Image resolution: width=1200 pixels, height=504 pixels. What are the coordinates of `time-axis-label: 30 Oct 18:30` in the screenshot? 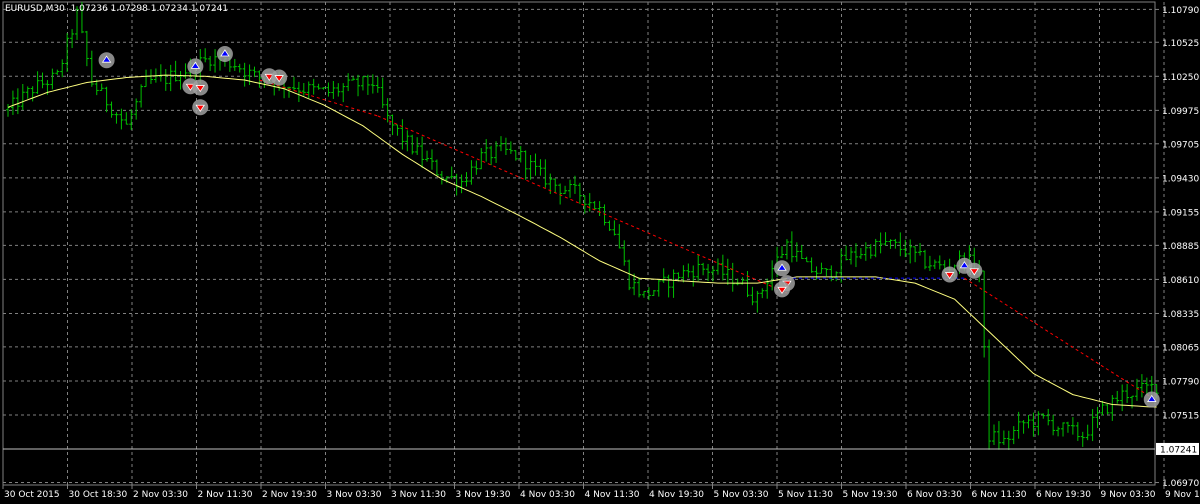 It's located at (98, 495).